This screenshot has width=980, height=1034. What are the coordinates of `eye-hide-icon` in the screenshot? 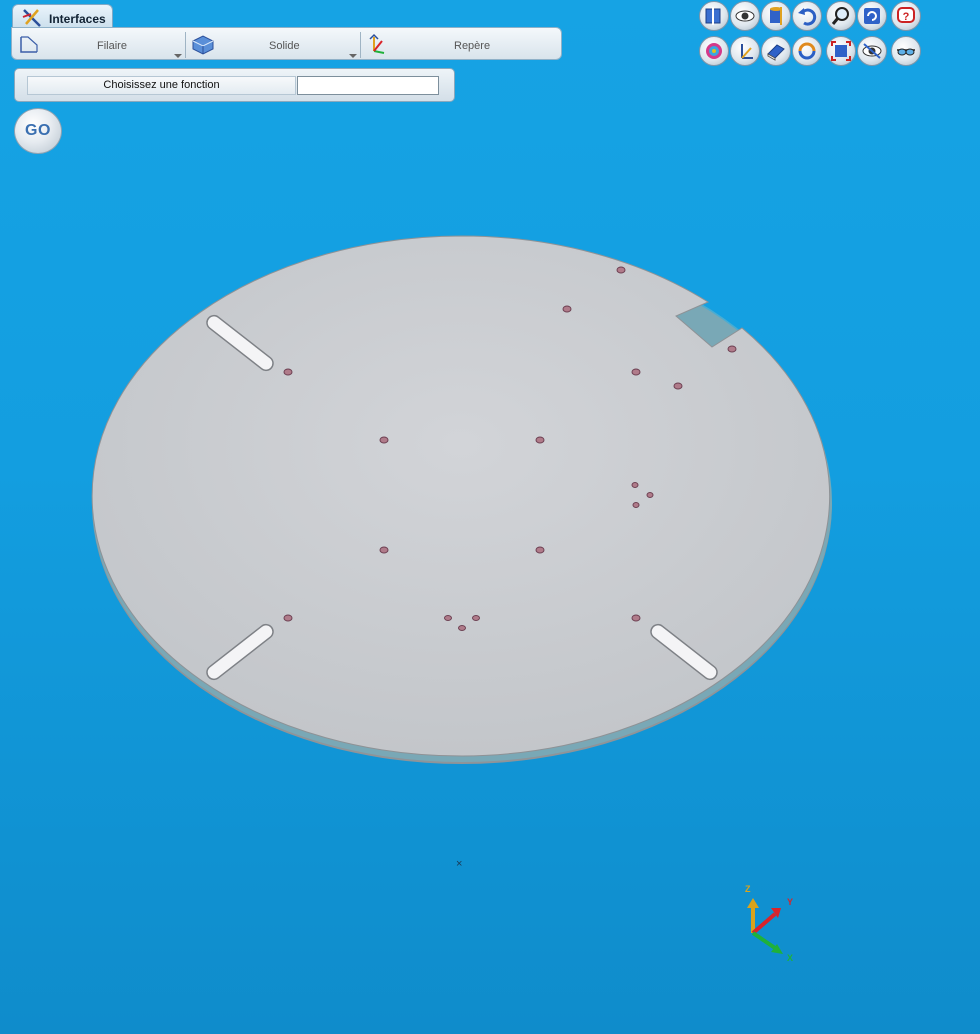 It's located at (872, 51).